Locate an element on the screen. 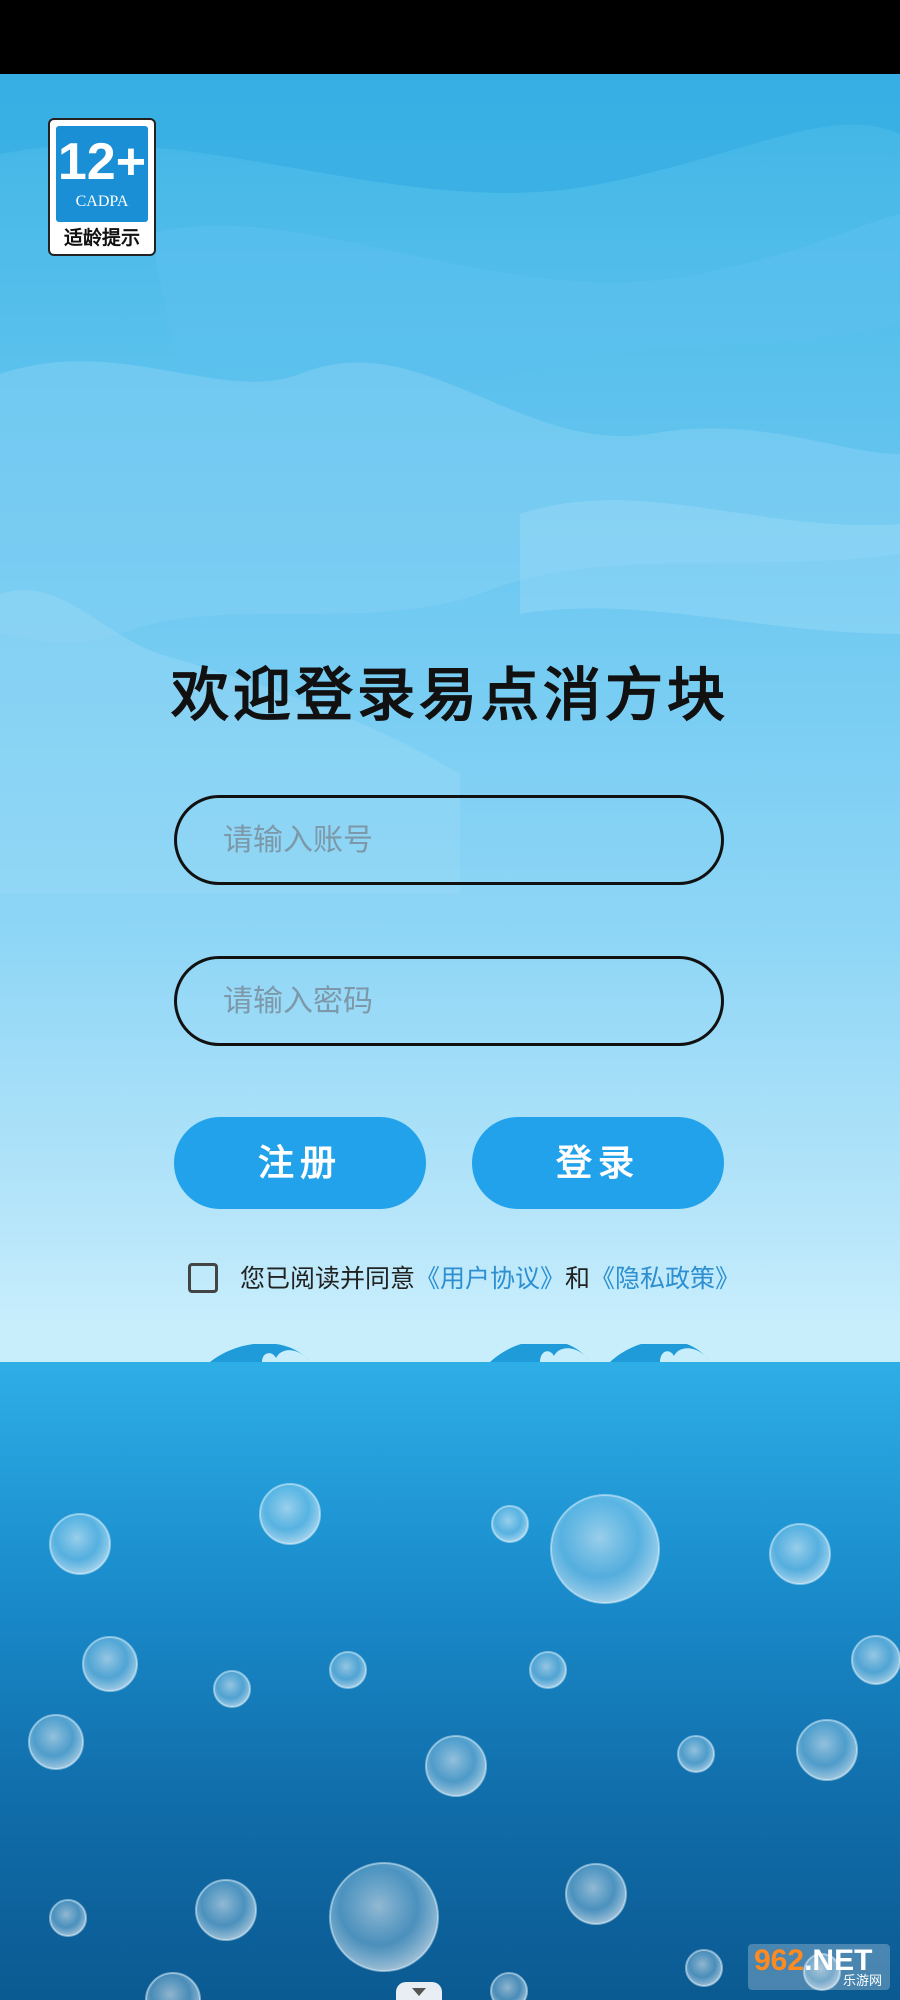 Image resolution: width=900 pixels, height=2000 pixels. account-input is located at coordinates (449, 840).